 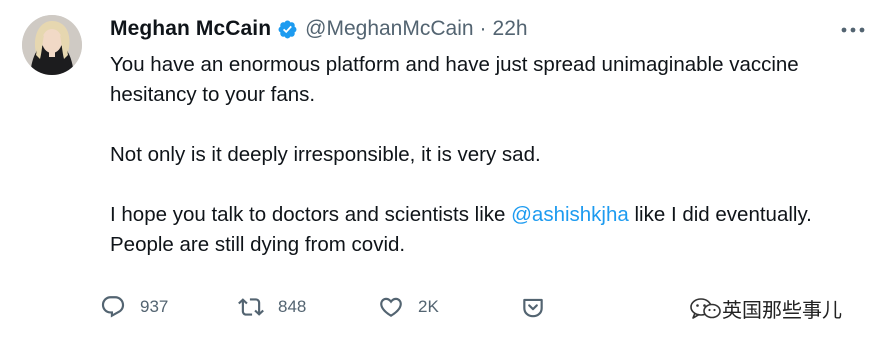 What do you see at coordinates (705, 308) in the screenshot?
I see `wechat-logo-icon` at bounding box center [705, 308].